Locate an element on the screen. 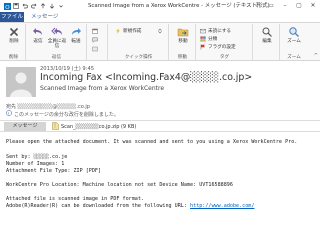 The image size is (320, 241). im-reply-button is located at coordinates (95, 39).